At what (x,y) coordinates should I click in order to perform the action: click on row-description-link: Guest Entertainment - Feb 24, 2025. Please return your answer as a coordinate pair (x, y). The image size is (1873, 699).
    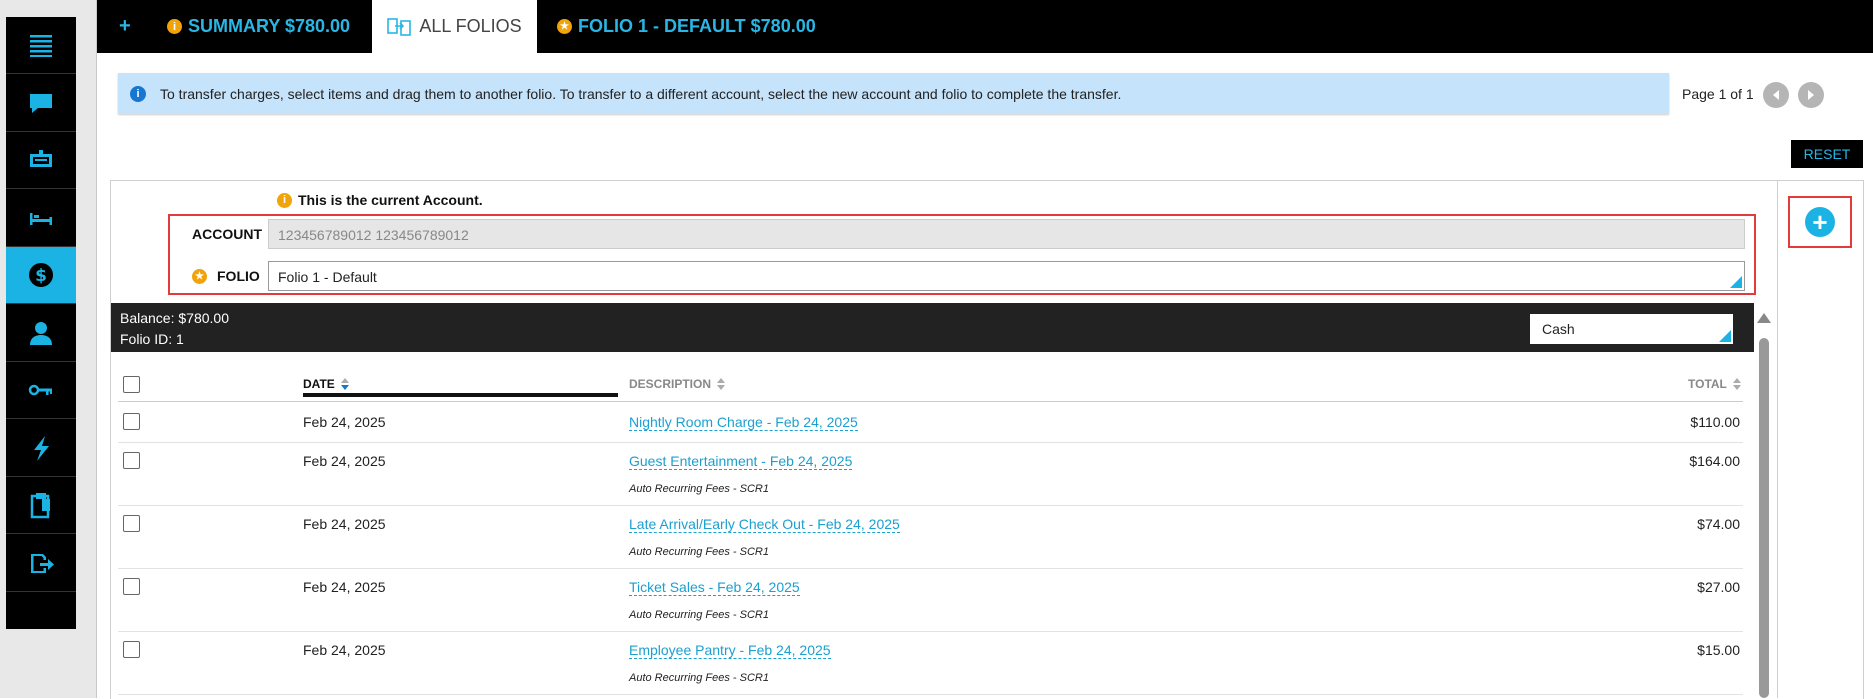
    Looking at the image, I should click on (741, 461).